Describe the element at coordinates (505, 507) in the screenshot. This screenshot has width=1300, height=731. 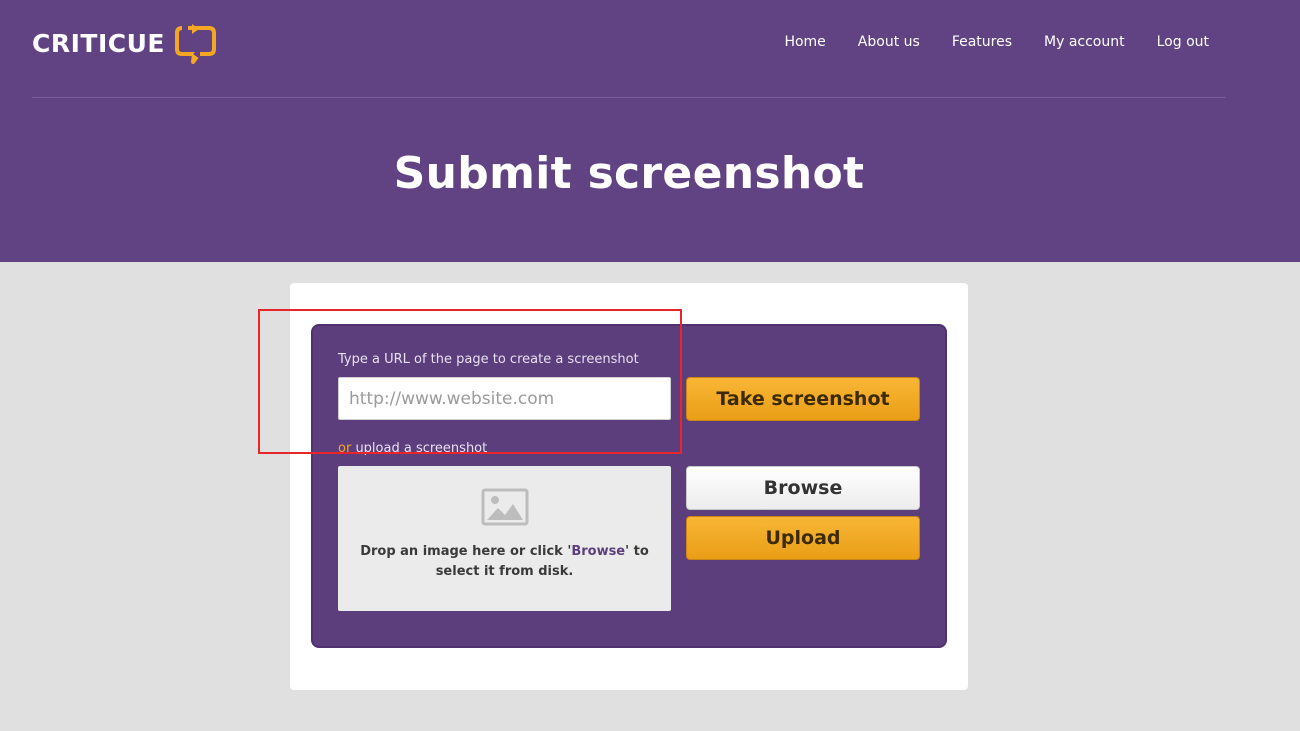
I see `image-placeholder-icon` at that location.